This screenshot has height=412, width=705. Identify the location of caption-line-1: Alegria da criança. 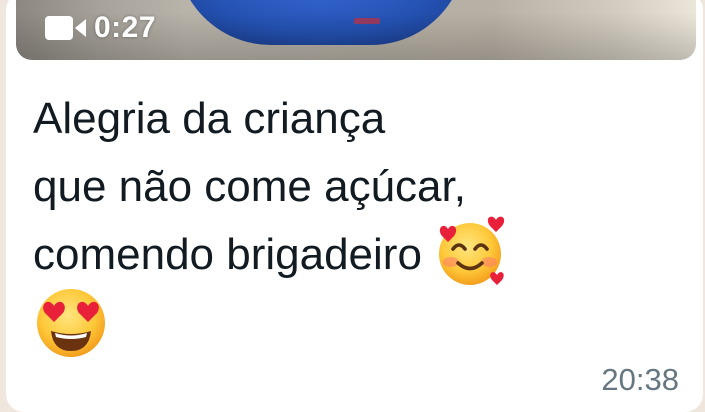
(209, 118).